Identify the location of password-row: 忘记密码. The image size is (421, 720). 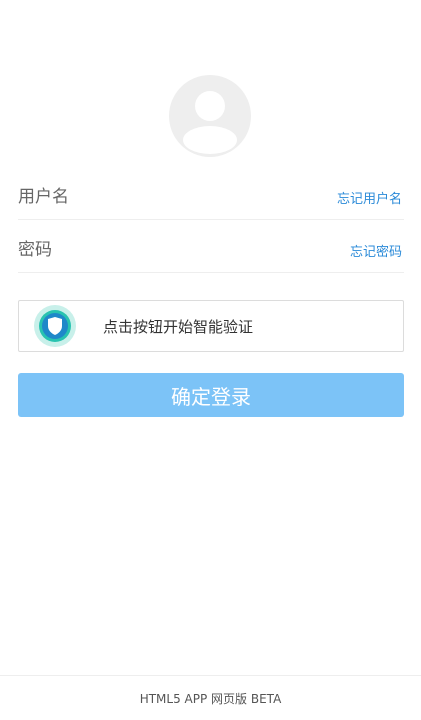
(211, 250).